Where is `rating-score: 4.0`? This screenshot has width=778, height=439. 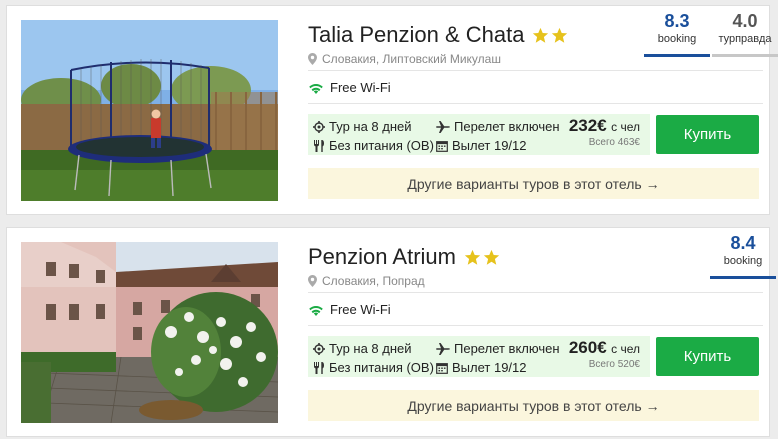
rating-score: 4.0 is located at coordinates (745, 21).